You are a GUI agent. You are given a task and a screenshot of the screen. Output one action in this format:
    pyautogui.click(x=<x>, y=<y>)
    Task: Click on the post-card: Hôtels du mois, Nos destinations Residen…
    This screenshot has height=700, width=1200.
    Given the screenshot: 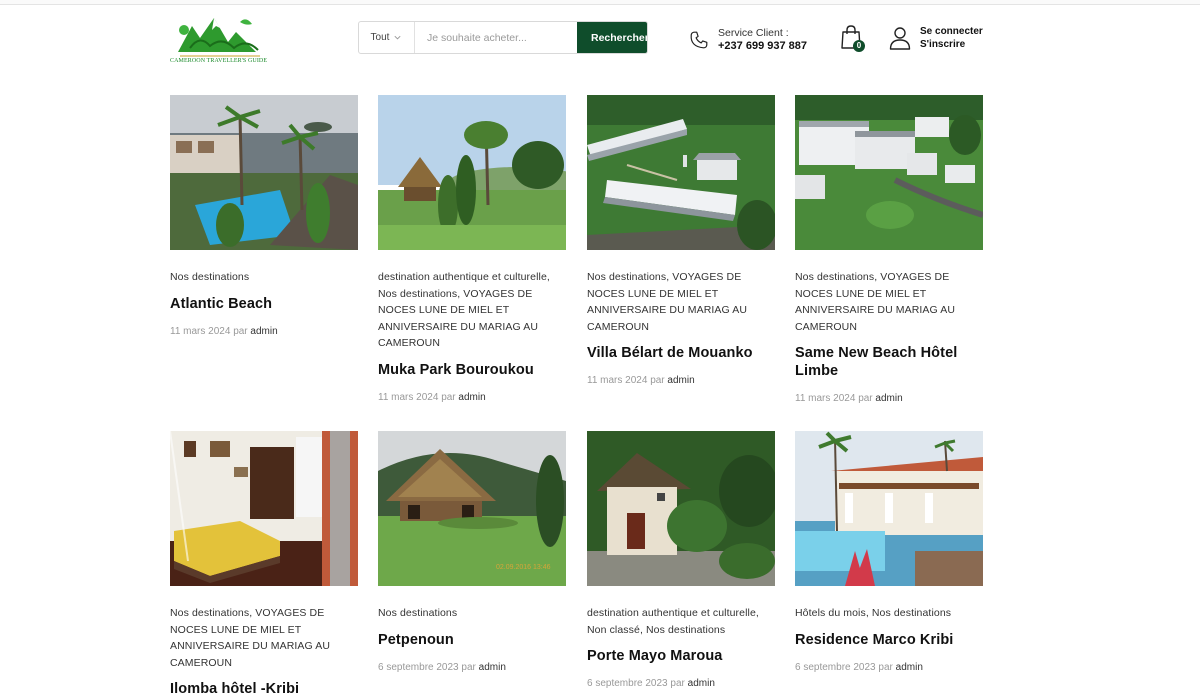 What is the action you would take?
    pyautogui.click(x=889, y=552)
    